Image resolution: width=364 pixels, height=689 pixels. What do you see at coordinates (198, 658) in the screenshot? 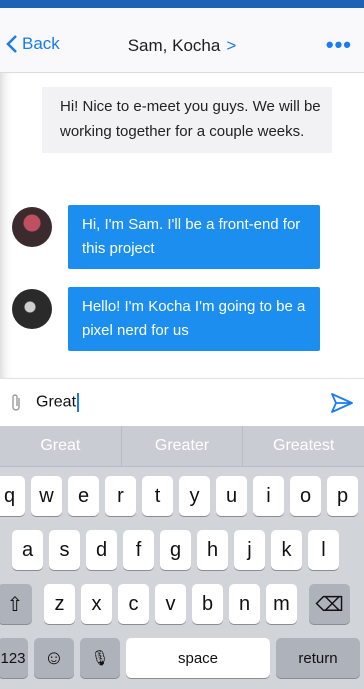
I see `space-key: space` at bounding box center [198, 658].